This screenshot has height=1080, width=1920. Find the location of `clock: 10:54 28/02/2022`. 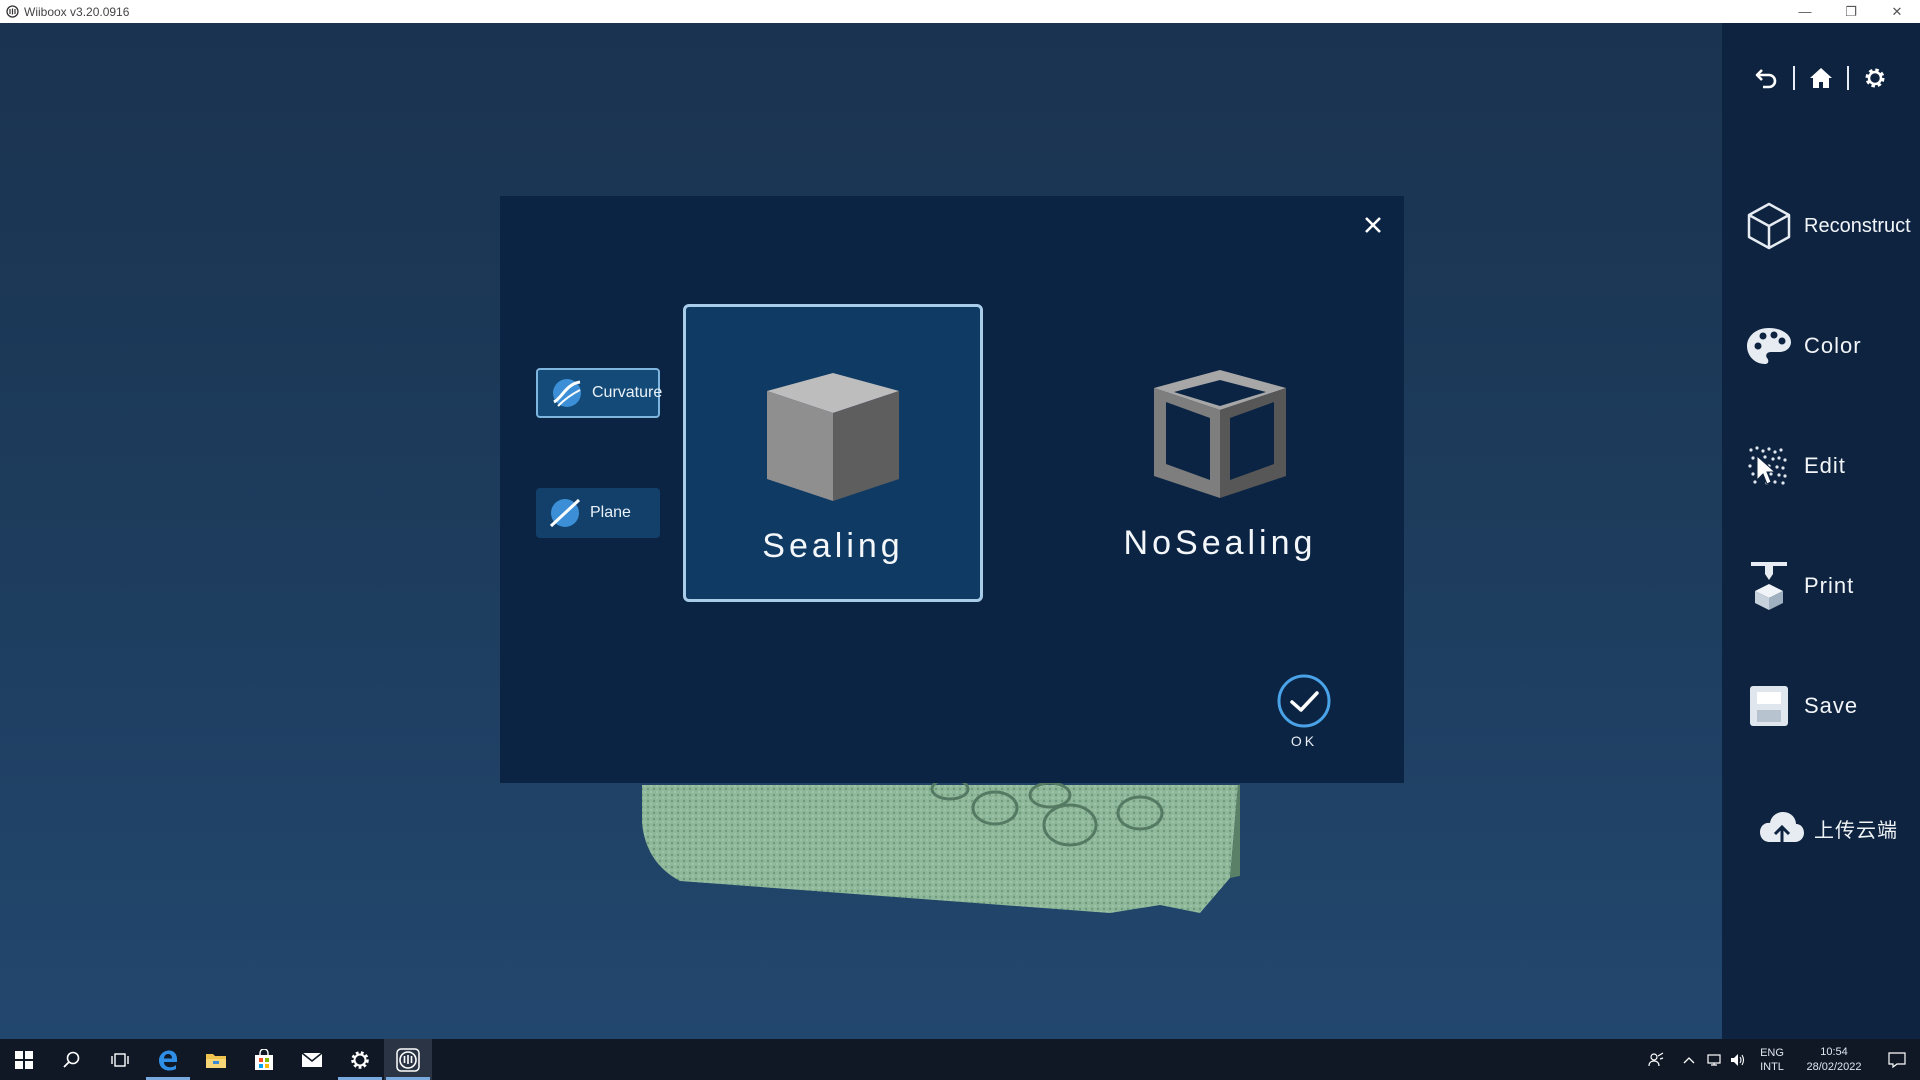

clock: 10:54 28/02/2022 is located at coordinates (1834, 1060).